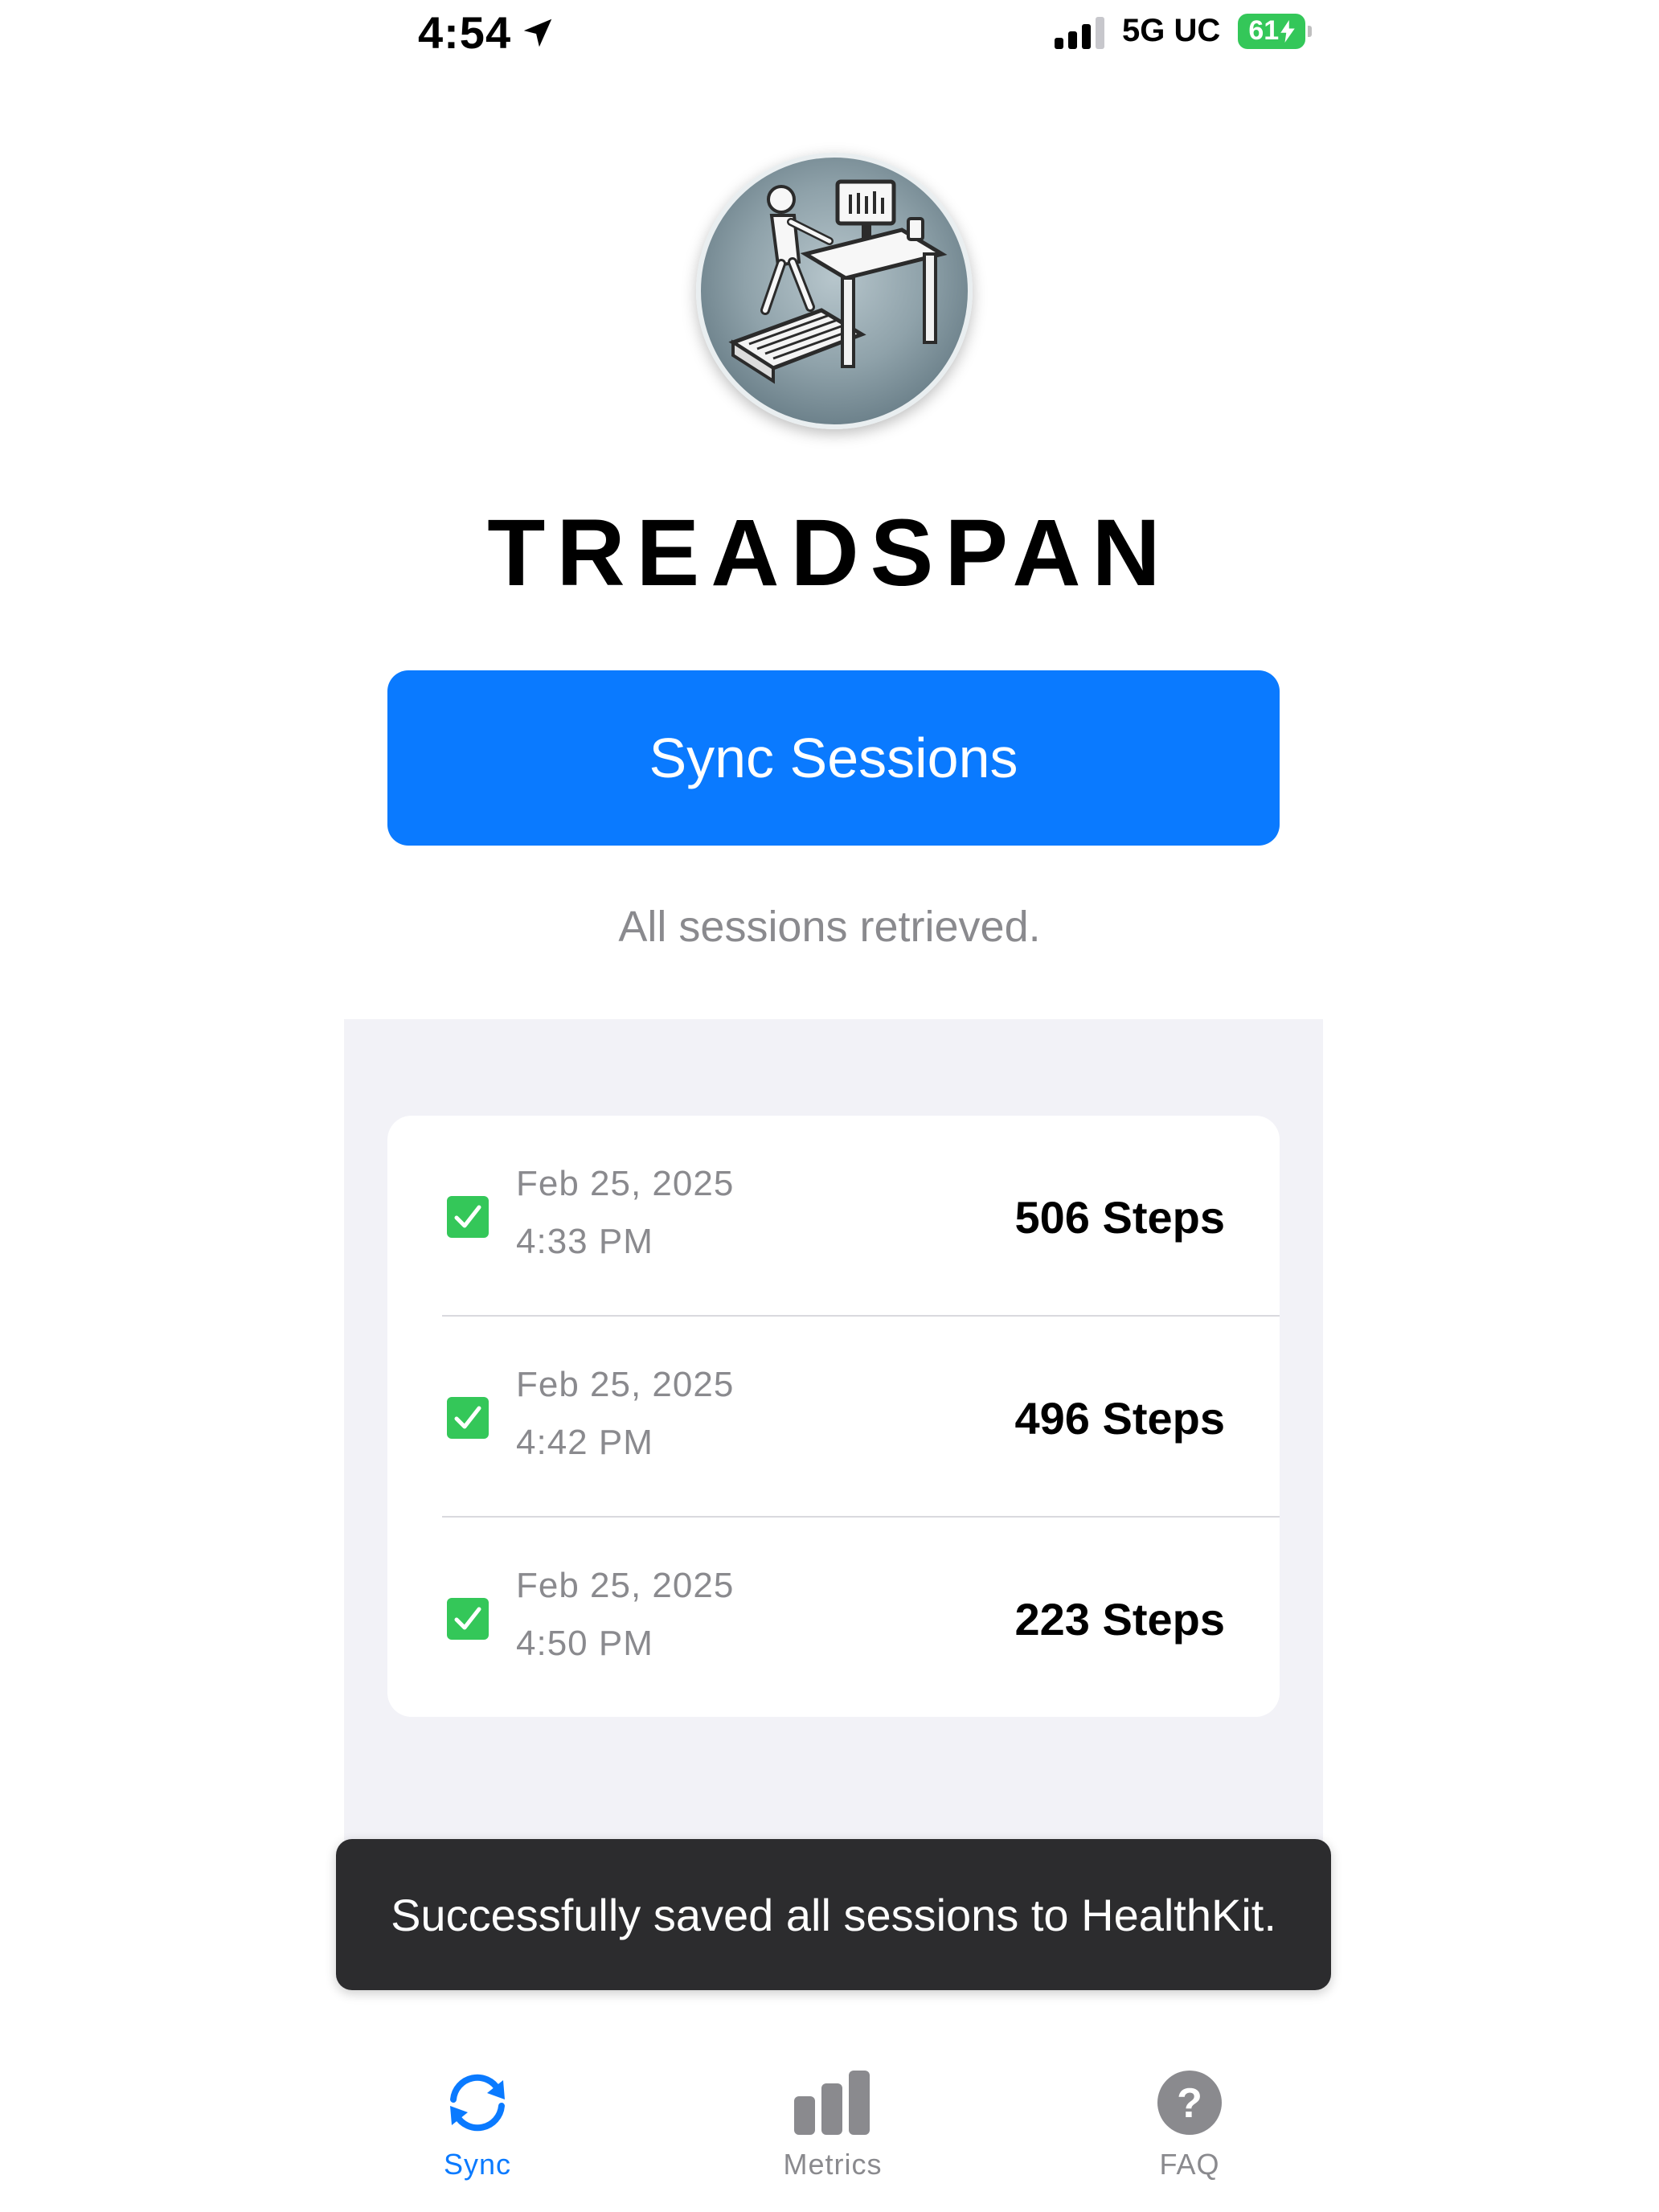  I want to click on session-row: Feb 25, 2025 4:42 PM 496 Steps, so click(833, 1417).